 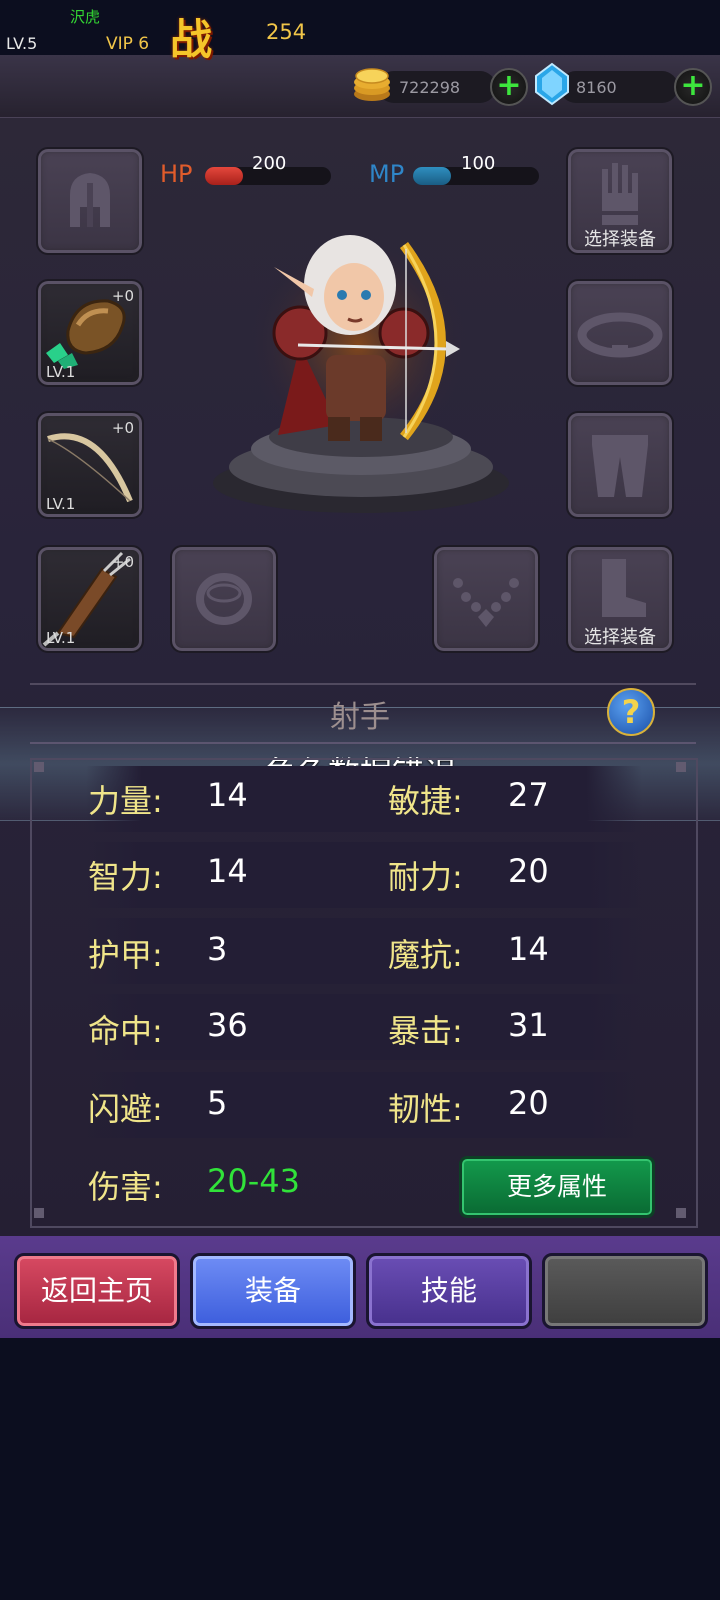 I want to click on ring-icon, so click(x=224, y=599).